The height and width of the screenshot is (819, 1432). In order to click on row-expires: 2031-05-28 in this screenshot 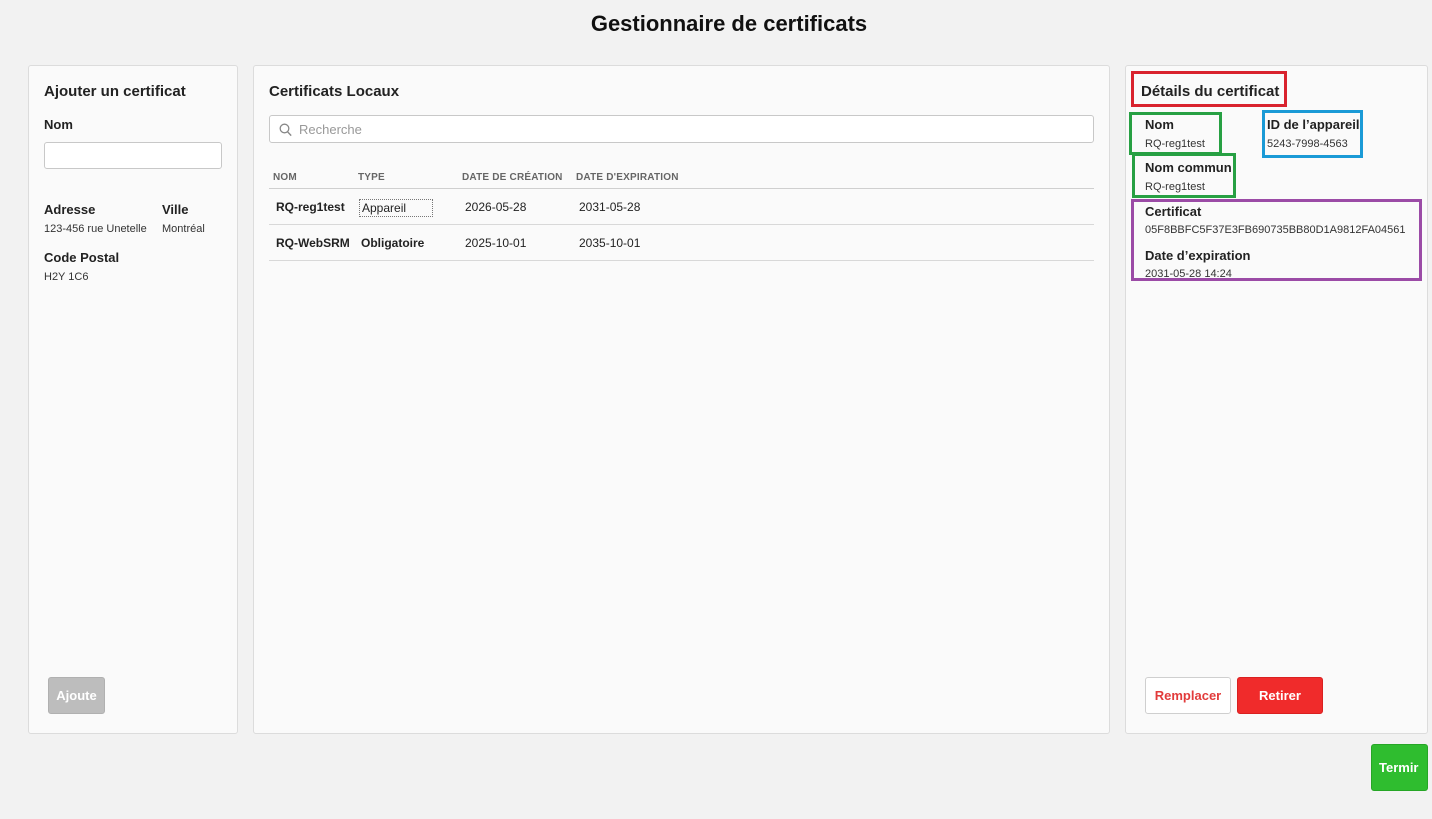, I will do `click(610, 207)`.